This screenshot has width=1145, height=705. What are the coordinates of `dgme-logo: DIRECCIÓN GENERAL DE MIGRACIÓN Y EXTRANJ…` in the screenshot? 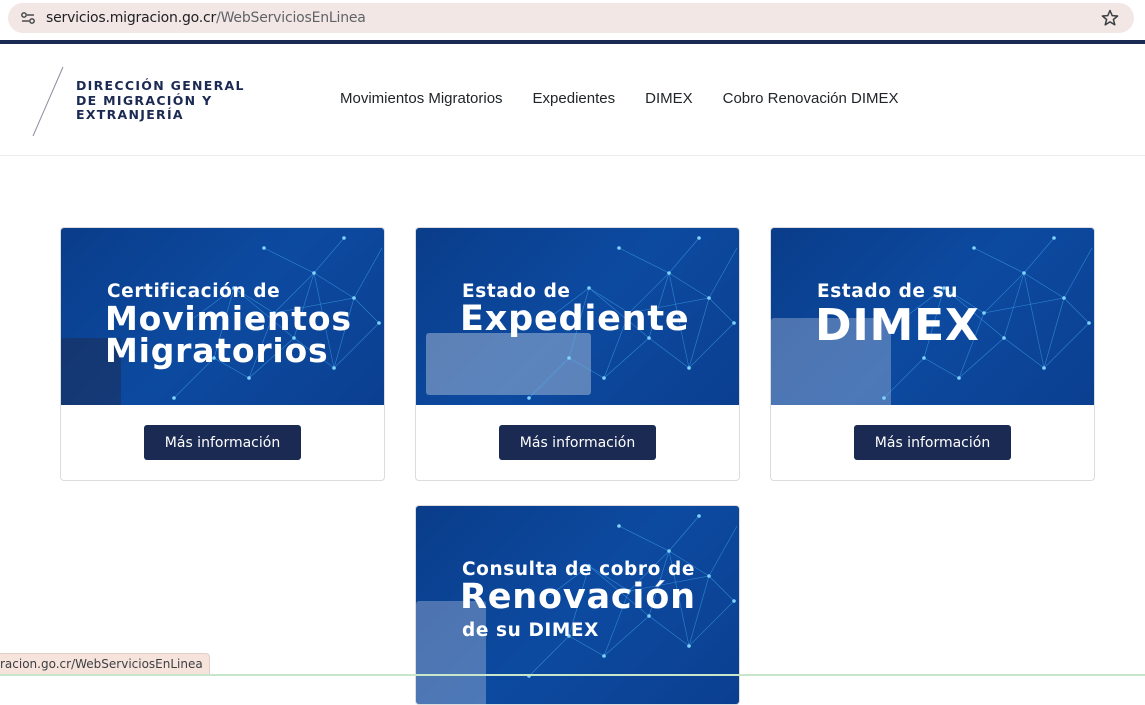 It's located at (145, 102).